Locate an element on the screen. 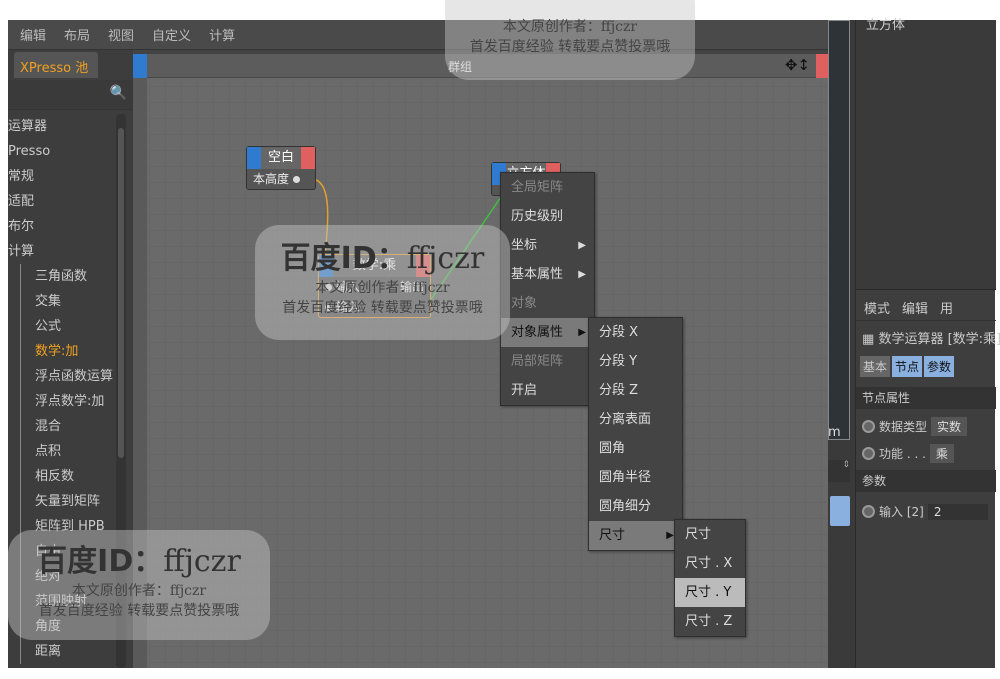 The image size is (1000, 679). tree-item: 运算器 is located at coordinates (63, 126).